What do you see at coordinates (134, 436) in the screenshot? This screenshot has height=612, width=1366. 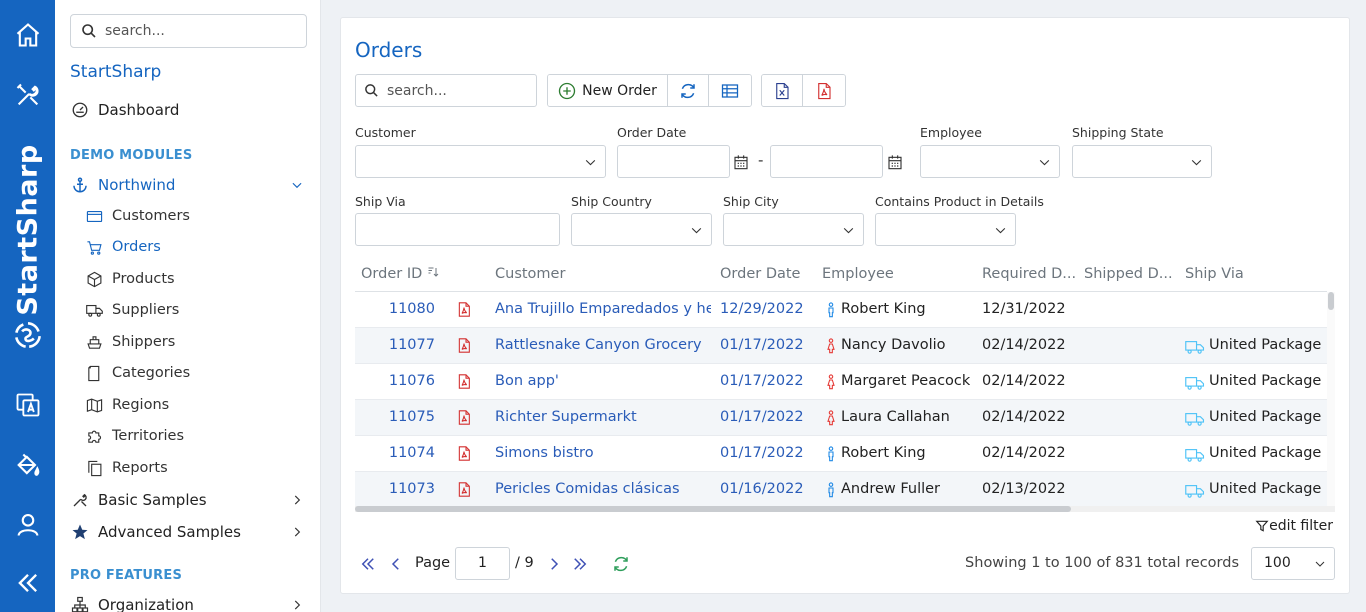 I see `sidebar-item-territories: Territories` at bounding box center [134, 436].